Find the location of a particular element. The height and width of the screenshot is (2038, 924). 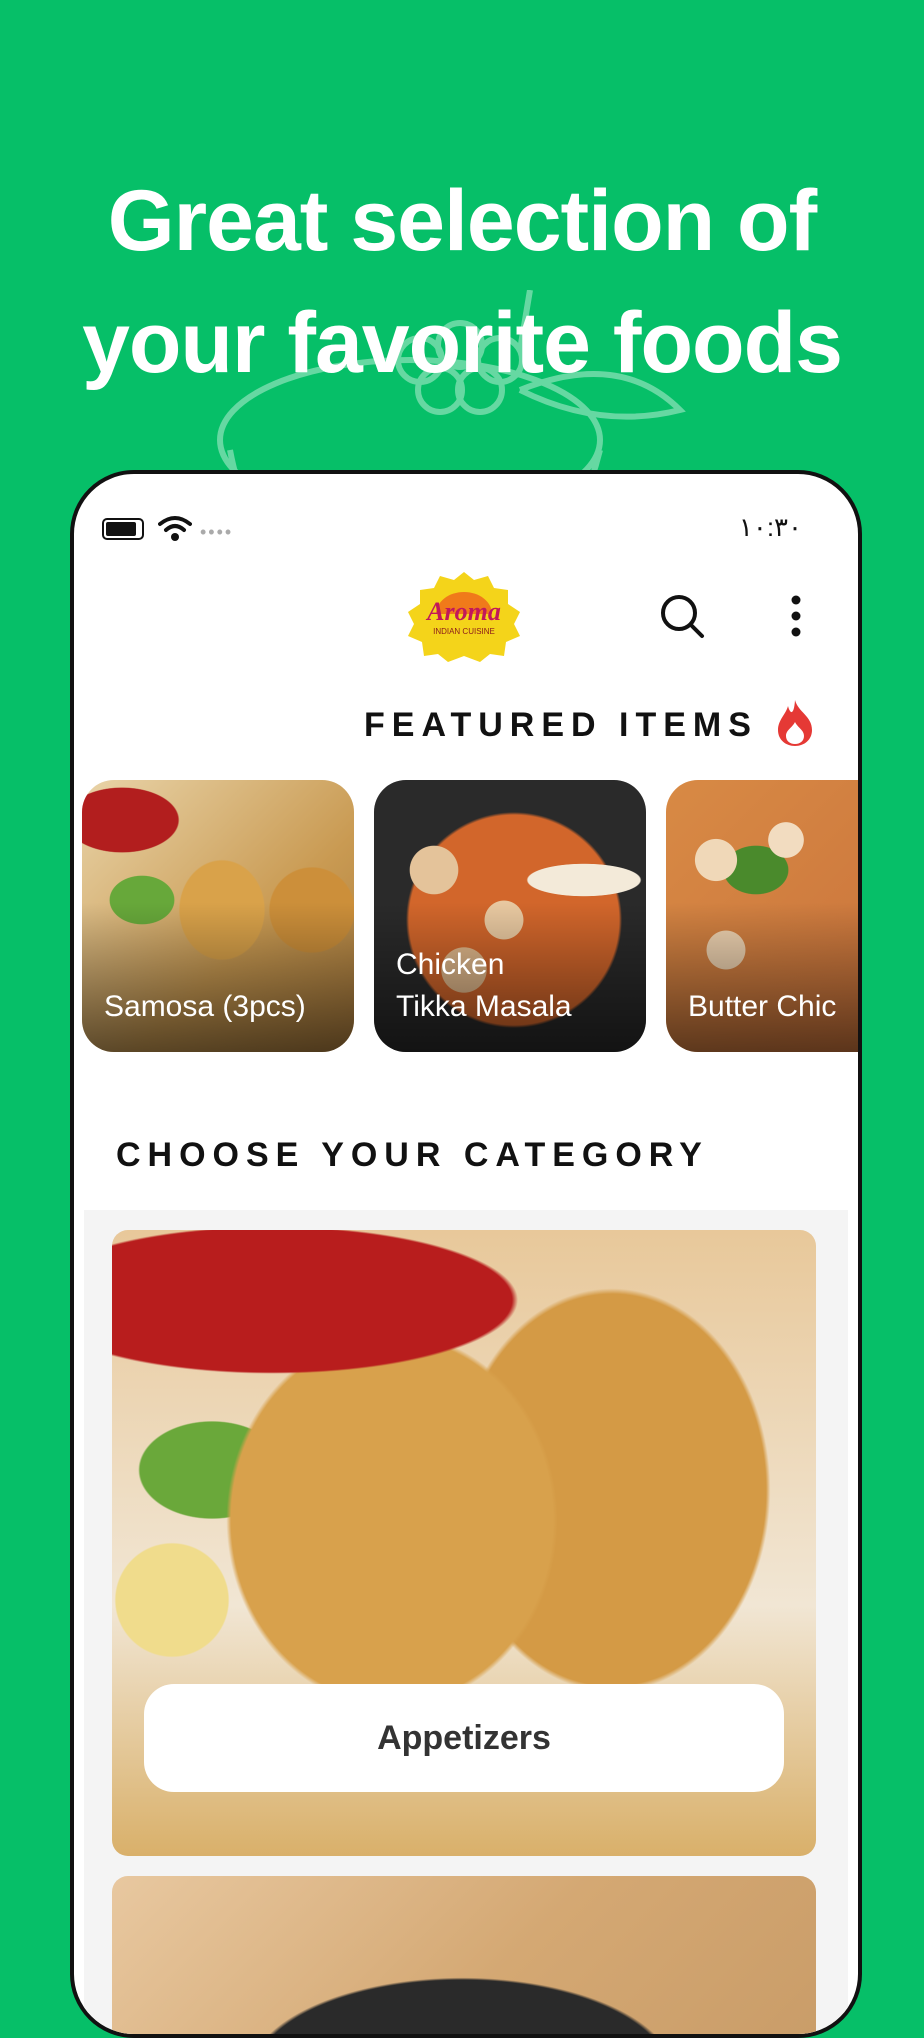

category-card-next is located at coordinates (464, 1955).